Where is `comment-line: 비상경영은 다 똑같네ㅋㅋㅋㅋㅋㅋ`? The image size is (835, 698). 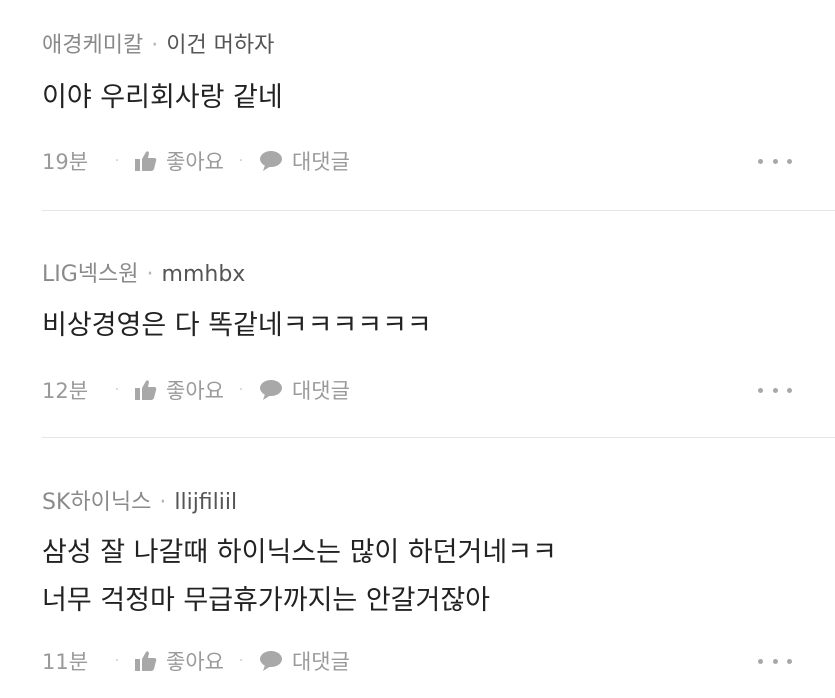 comment-line: 비상경영은 다 똑같네ㅋㅋㅋㅋㅋㅋ is located at coordinates (237, 325).